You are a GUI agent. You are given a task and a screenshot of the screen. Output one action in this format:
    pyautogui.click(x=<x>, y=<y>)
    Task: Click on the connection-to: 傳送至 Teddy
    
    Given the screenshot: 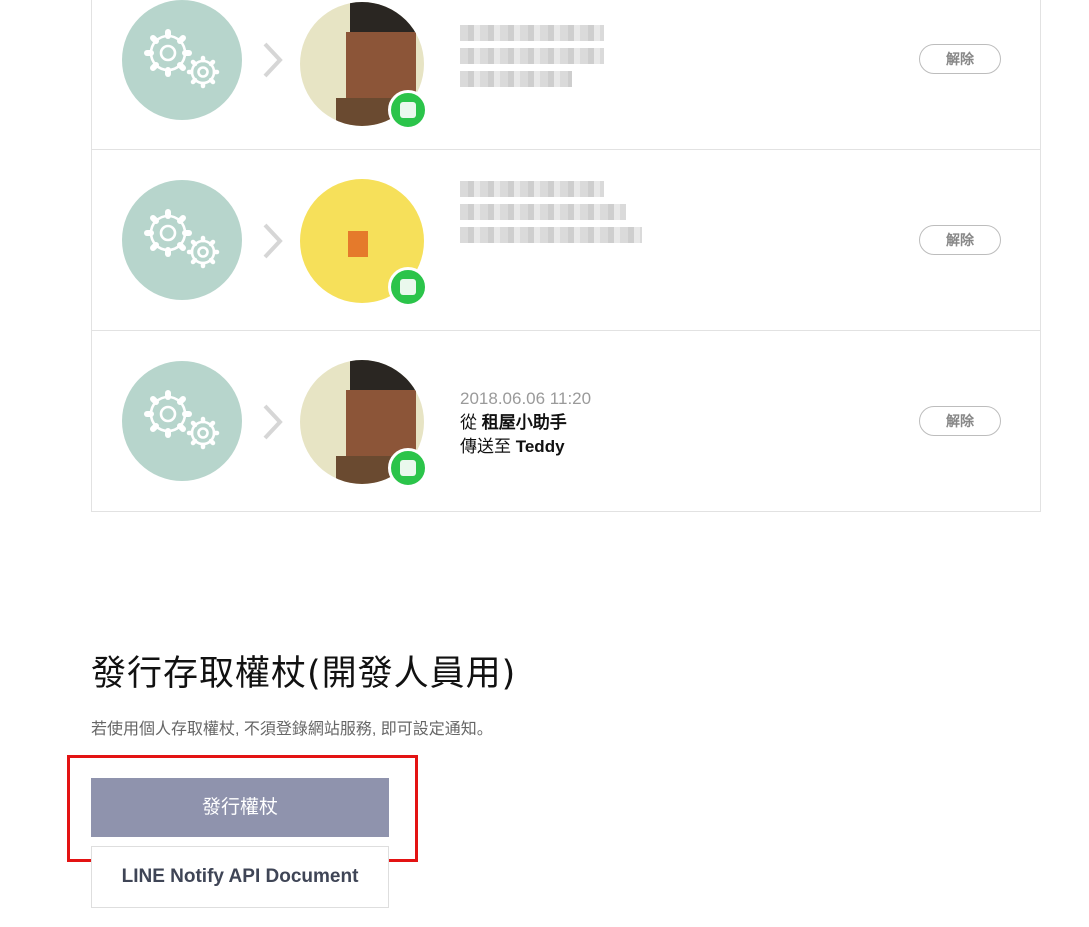 What is the action you would take?
    pyautogui.click(x=525, y=447)
    